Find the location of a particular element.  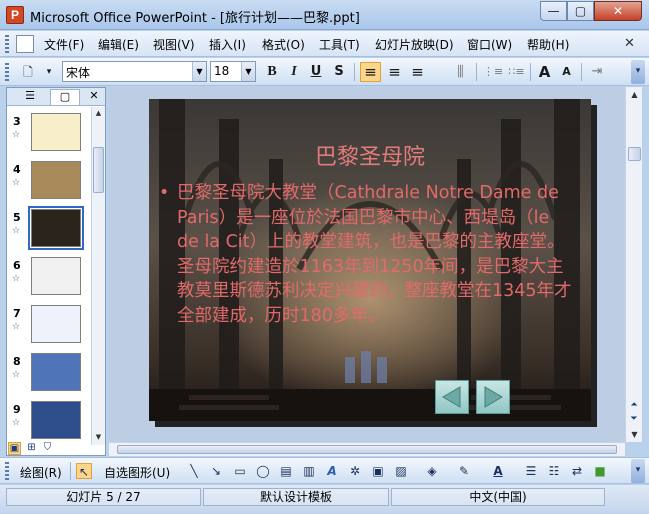

font-color-icon: A is located at coordinates (498, 471).